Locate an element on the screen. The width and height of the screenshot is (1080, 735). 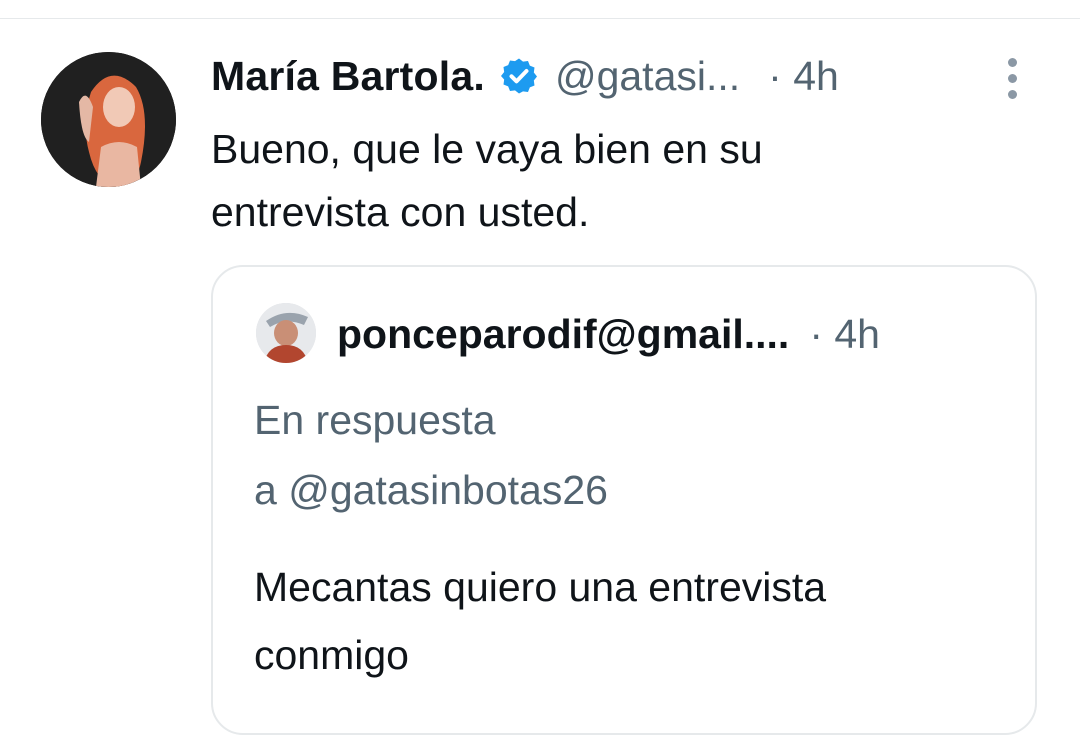
tweet-text-line: entrevista con usted. is located at coordinates (400, 212).